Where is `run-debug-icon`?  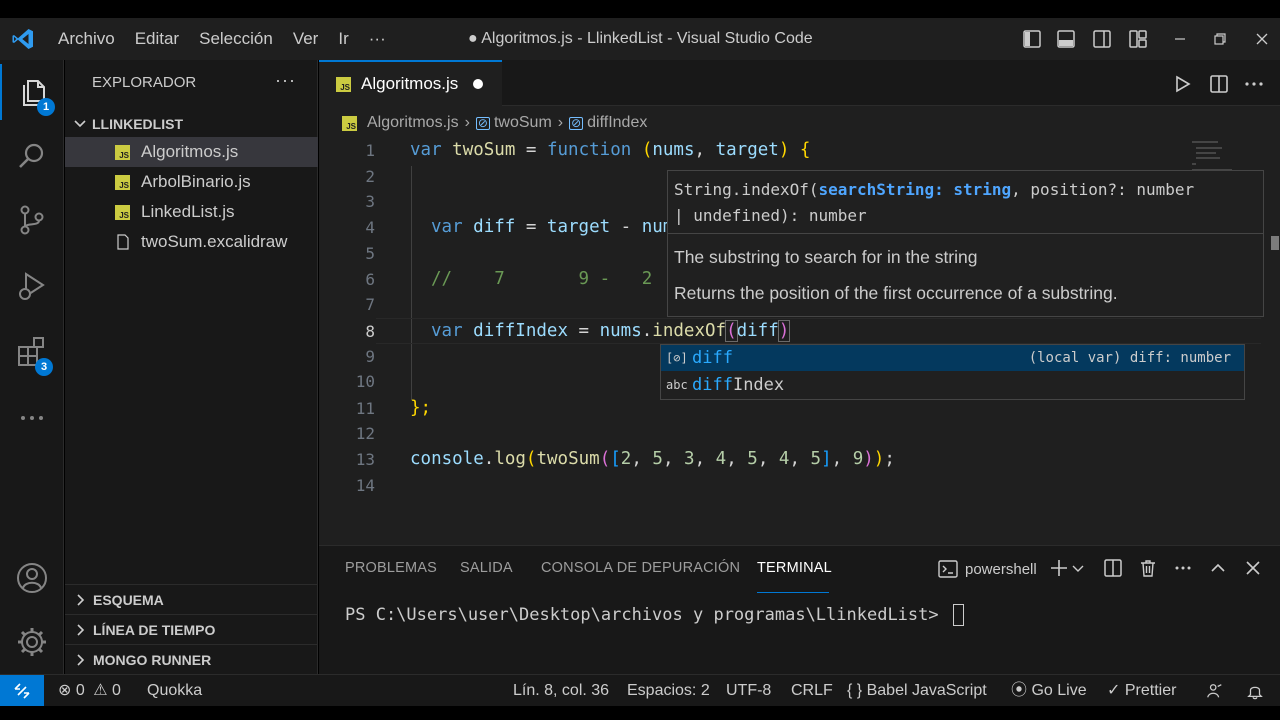
run-debug-icon is located at coordinates (32, 286).